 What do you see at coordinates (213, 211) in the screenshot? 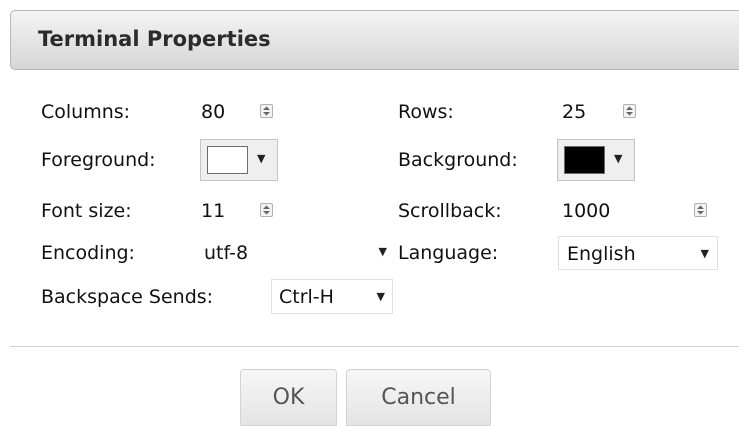
I see `font-size-value: 11` at bounding box center [213, 211].